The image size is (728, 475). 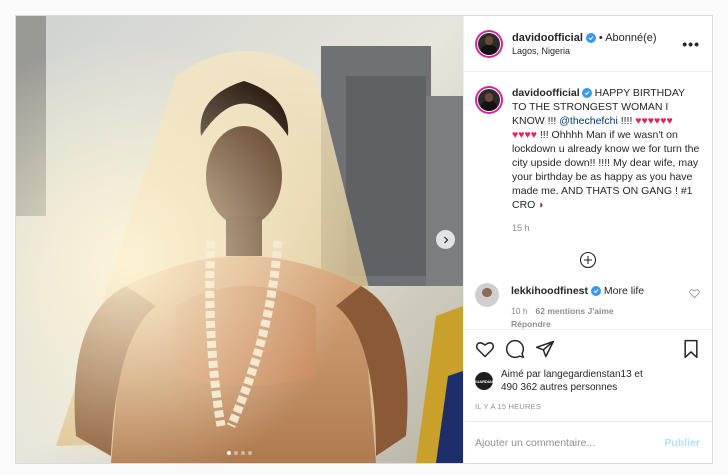 I want to click on add-comment-bar: Publier, so click(x=588, y=442).